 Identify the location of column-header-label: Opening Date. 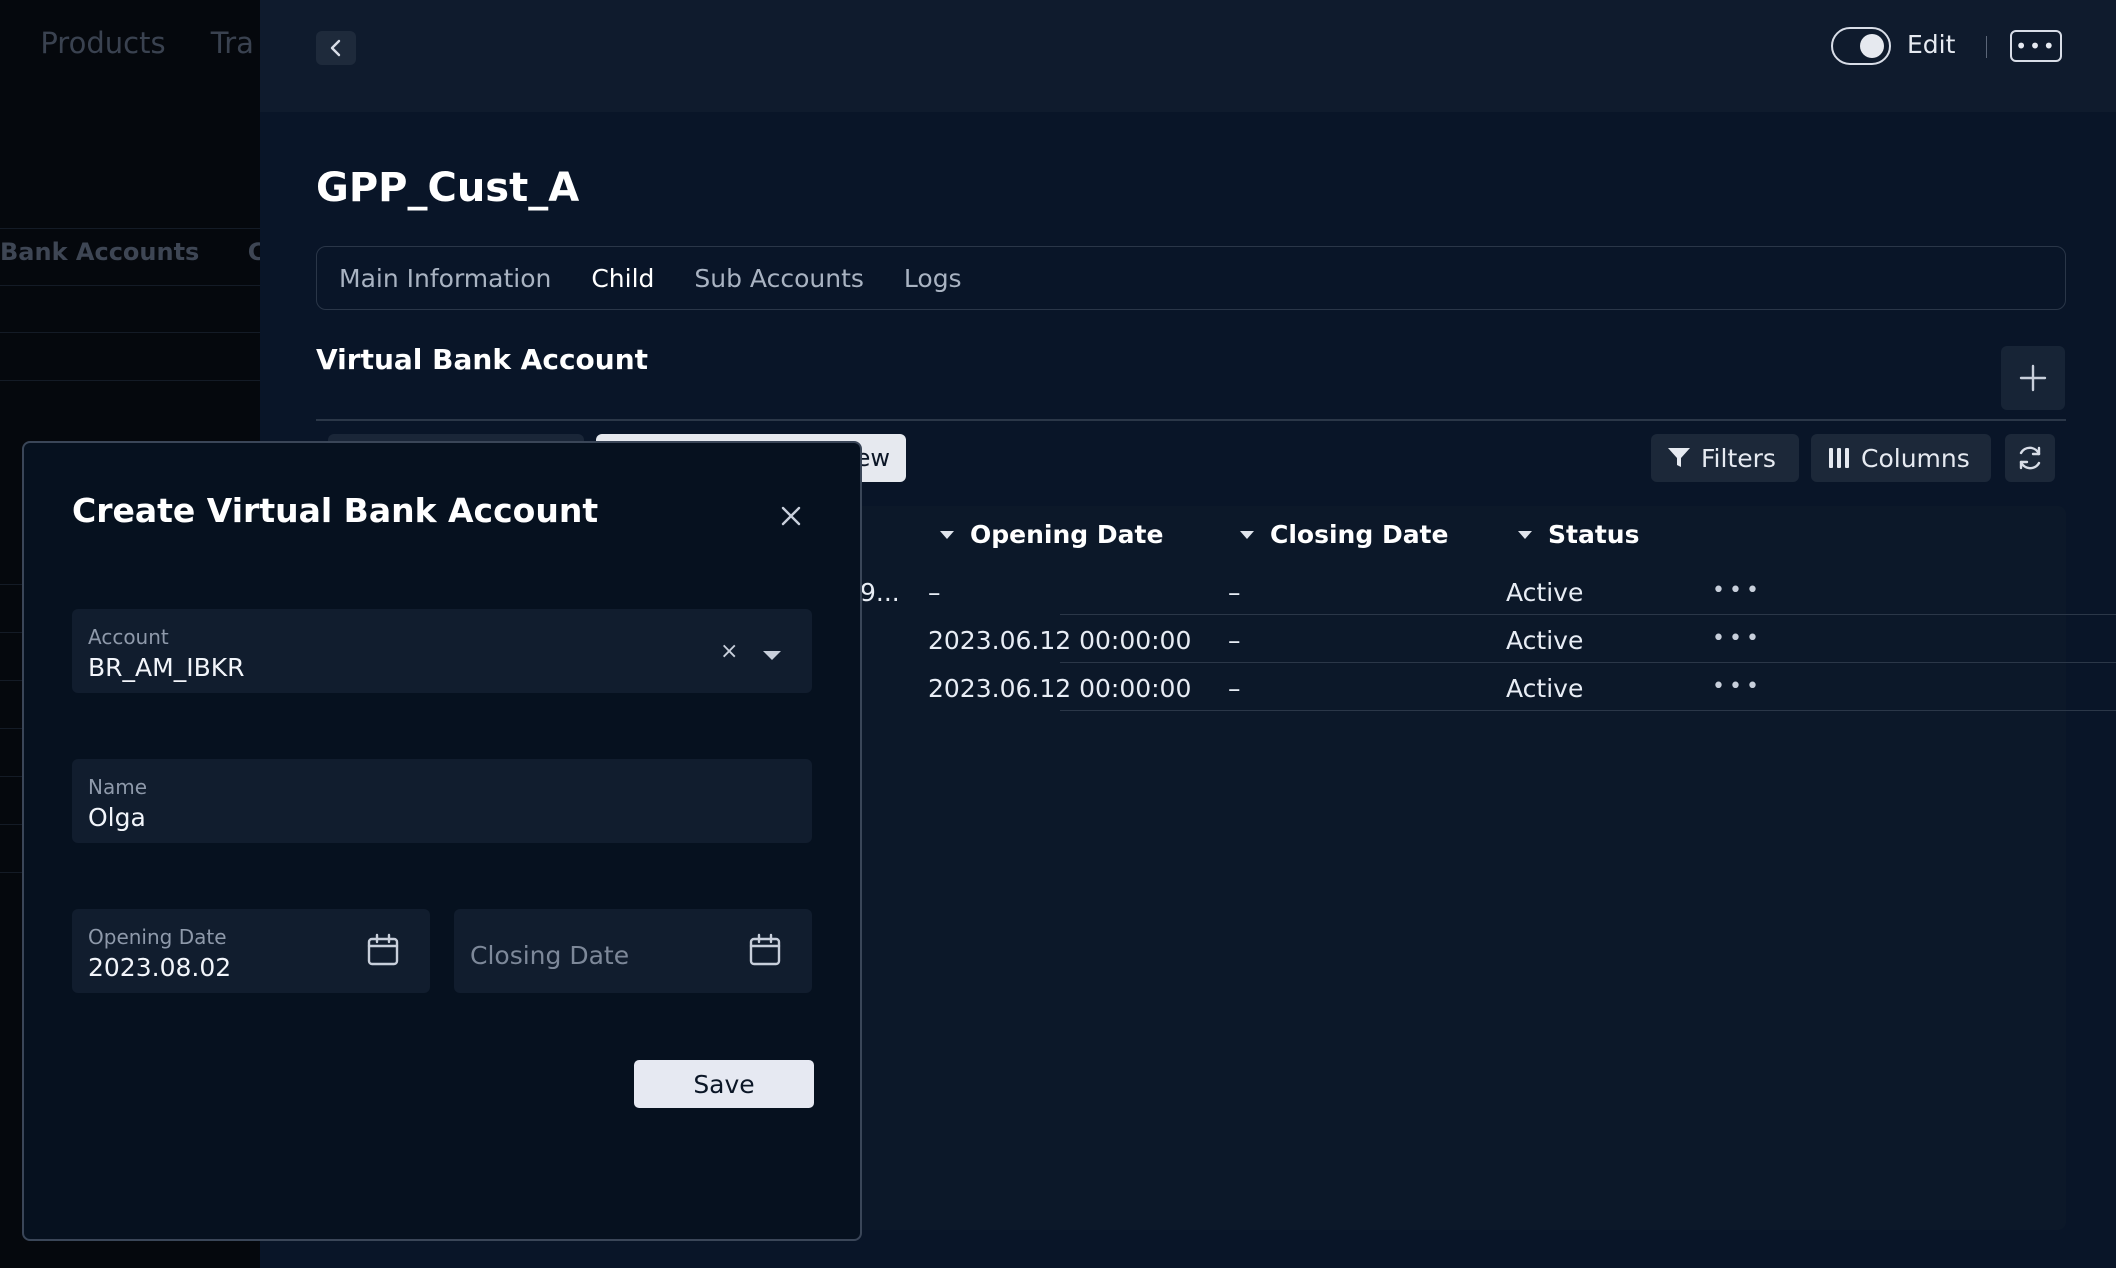
(1067, 534).